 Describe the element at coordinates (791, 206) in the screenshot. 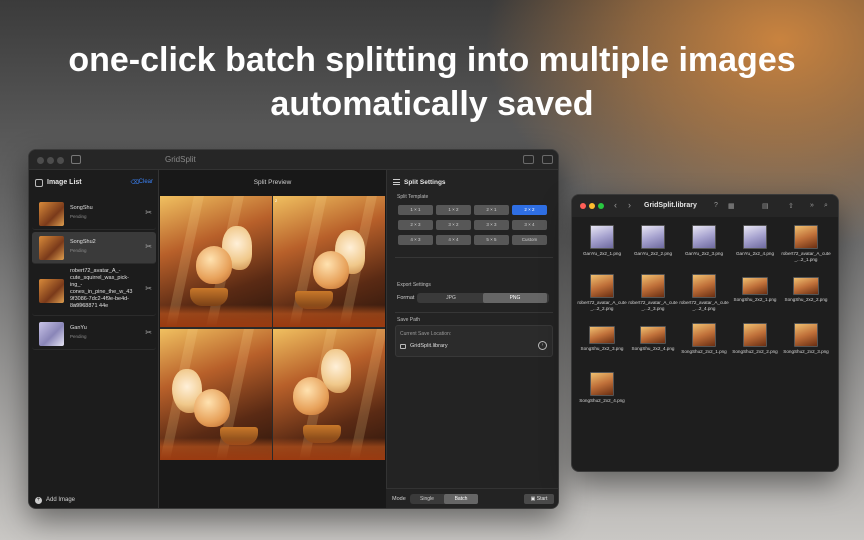

I see `share-icon: ⇧` at that location.